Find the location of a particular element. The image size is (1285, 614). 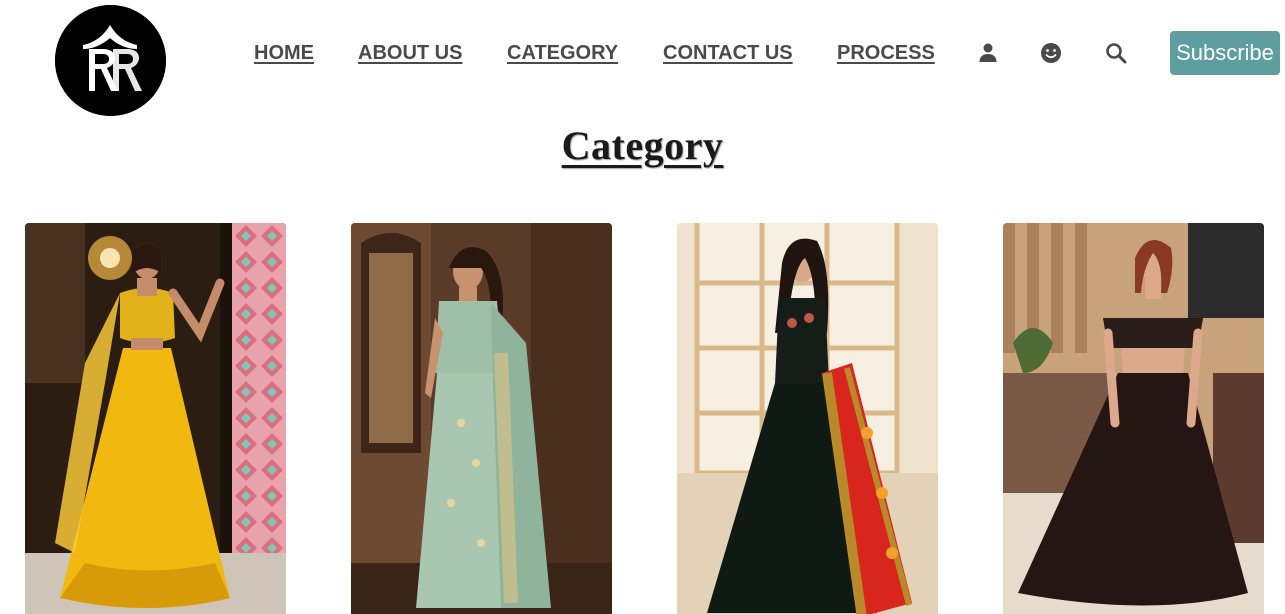

page-title: Category is located at coordinates (642, 145).